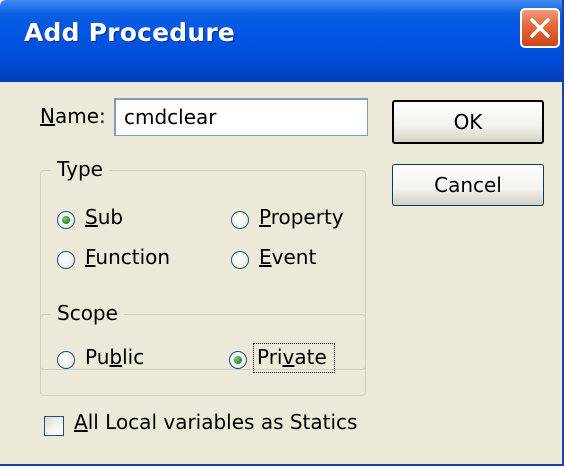 The width and height of the screenshot is (566, 470). What do you see at coordinates (80, 169) in the screenshot?
I see `type-legend: Type` at bounding box center [80, 169].